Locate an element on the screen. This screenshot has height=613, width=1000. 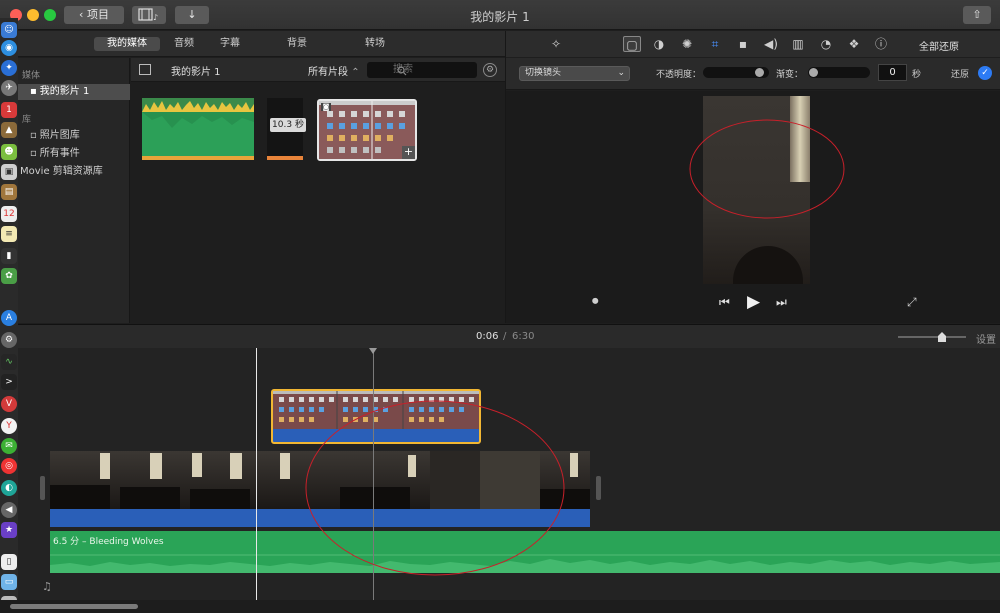
fade-seconds-input: 0 is located at coordinates (892, 72).